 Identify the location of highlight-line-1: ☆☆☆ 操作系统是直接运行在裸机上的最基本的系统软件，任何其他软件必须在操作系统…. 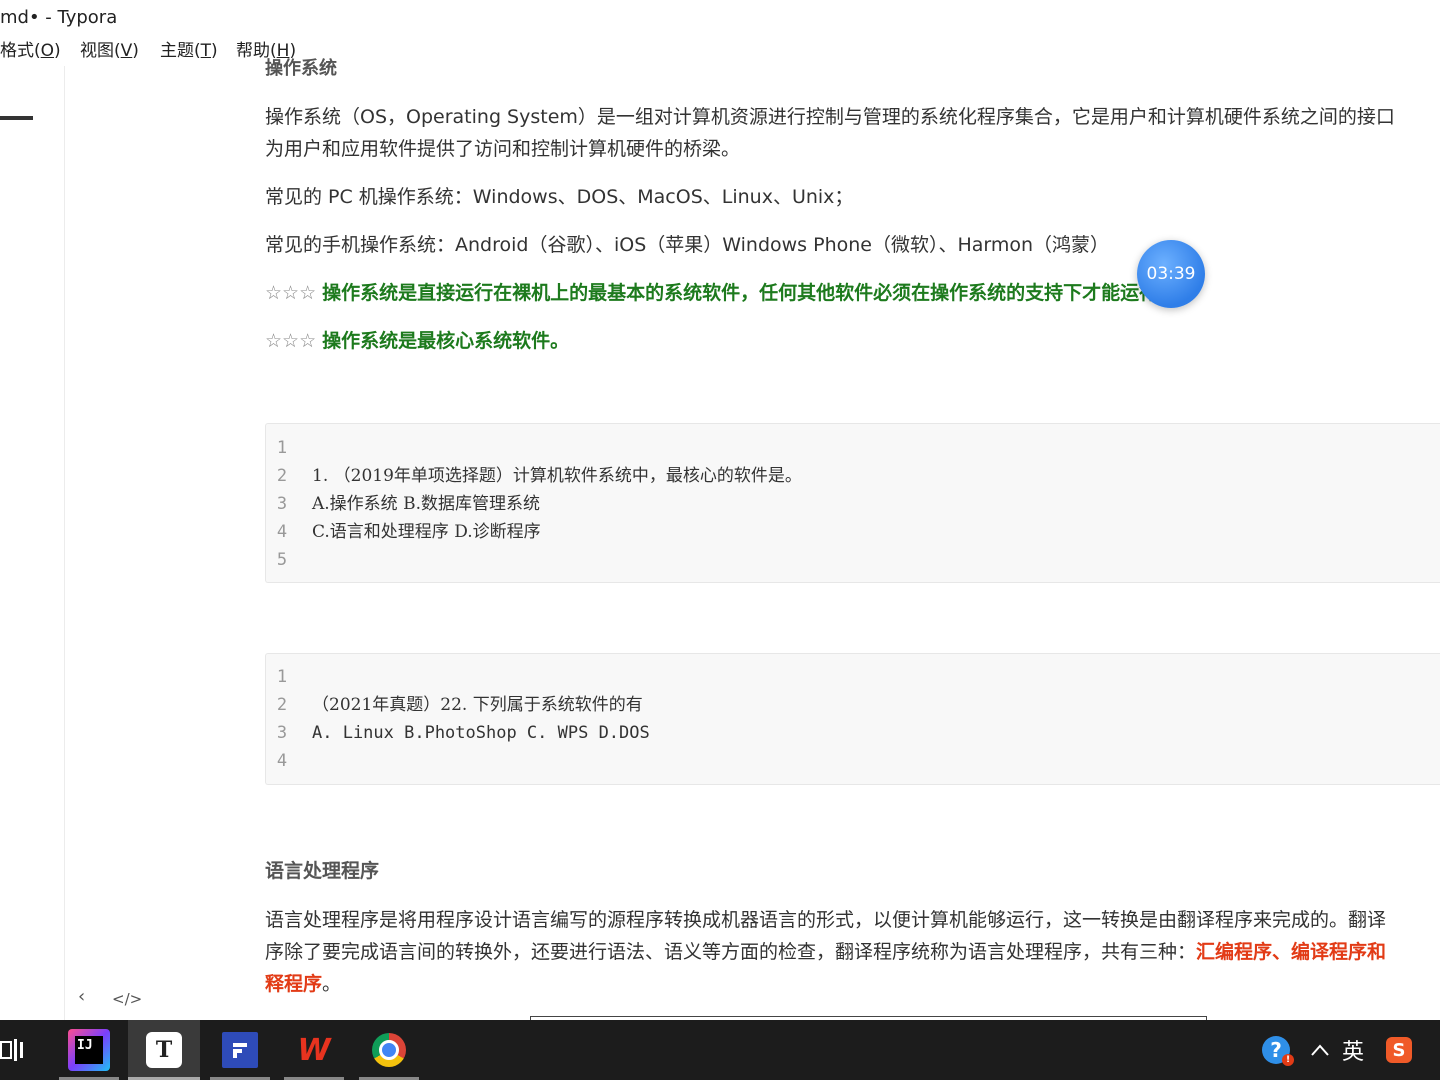
(721, 293).